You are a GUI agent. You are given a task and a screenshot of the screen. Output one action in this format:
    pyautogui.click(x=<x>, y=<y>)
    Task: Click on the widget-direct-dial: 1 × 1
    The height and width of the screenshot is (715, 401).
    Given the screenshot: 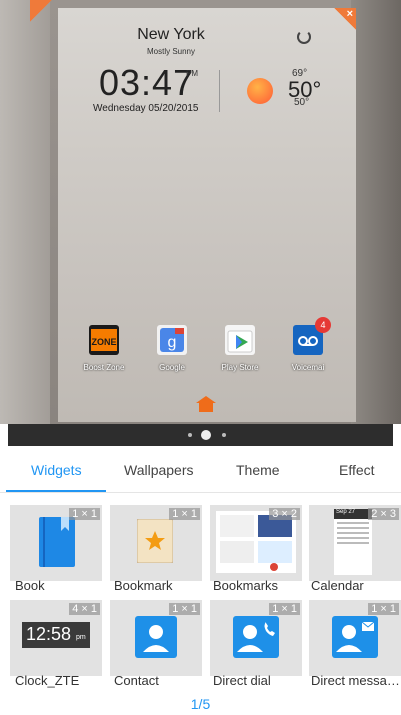 What is the action you would take?
    pyautogui.click(x=256, y=638)
    